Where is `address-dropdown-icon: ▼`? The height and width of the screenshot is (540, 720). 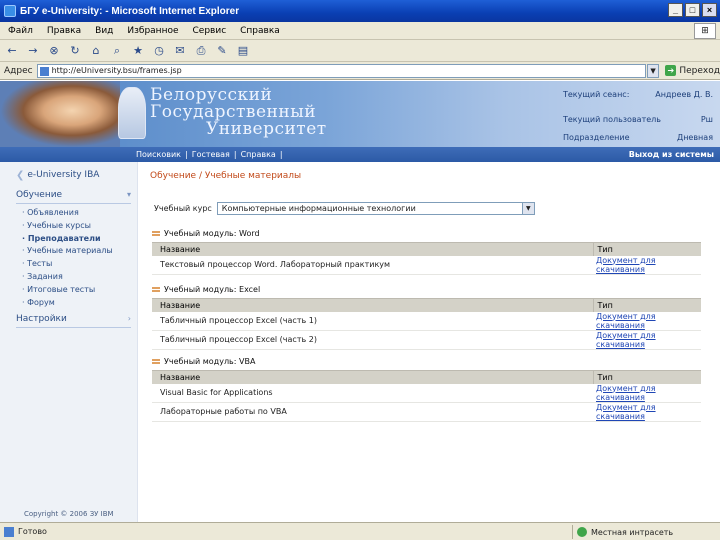 address-dropdown-icon: ▼ is located at coordinates (653, 70).